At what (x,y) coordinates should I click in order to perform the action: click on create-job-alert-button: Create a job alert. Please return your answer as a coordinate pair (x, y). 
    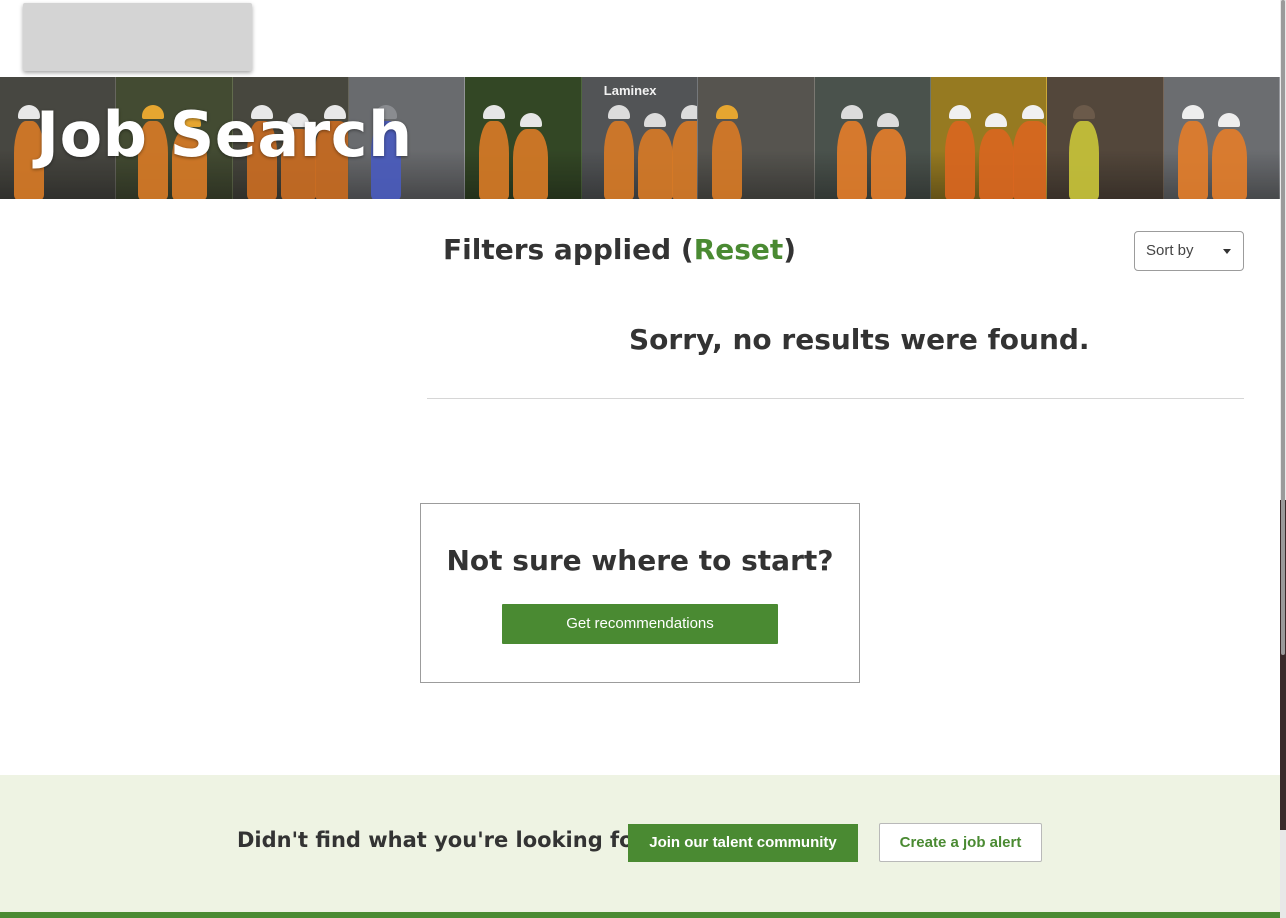
    Looking at the image, I should click on (960, 842).